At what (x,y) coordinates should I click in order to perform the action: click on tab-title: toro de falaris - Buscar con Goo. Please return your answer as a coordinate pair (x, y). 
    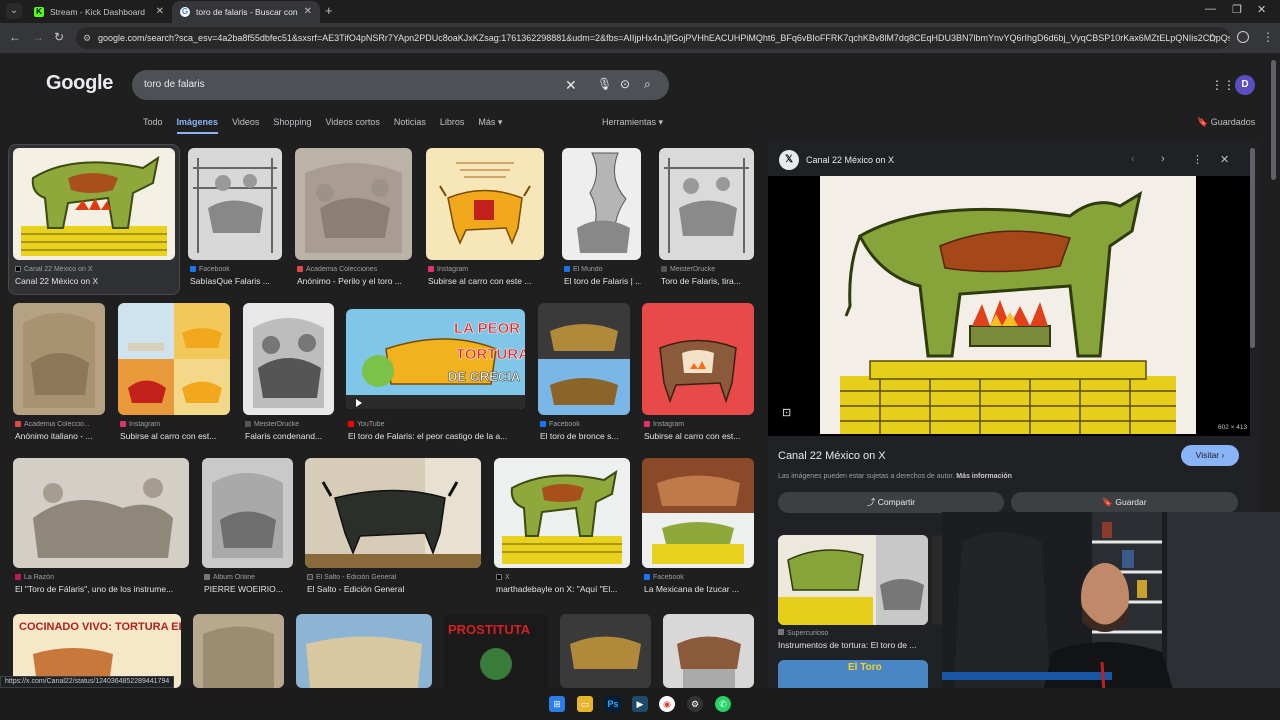
    Looking at the image, I should click on (248, 12).